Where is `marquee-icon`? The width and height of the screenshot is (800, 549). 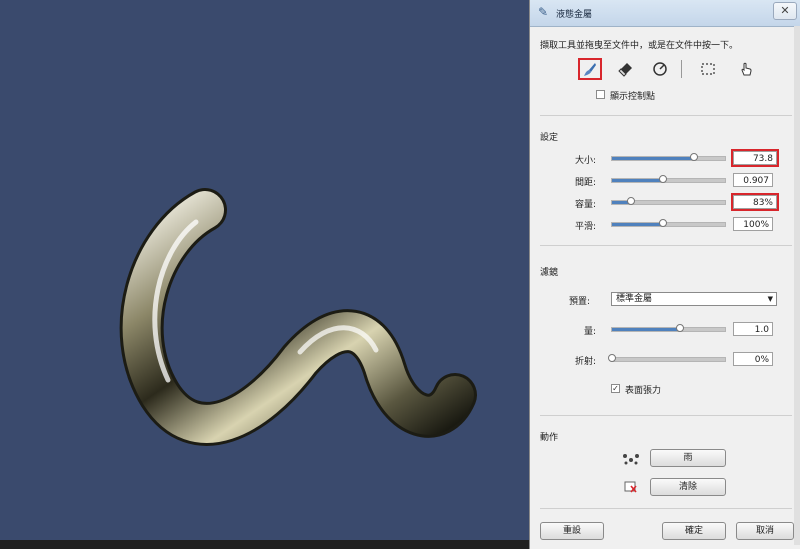
marquee-icon is located at coordinates (708, 69).